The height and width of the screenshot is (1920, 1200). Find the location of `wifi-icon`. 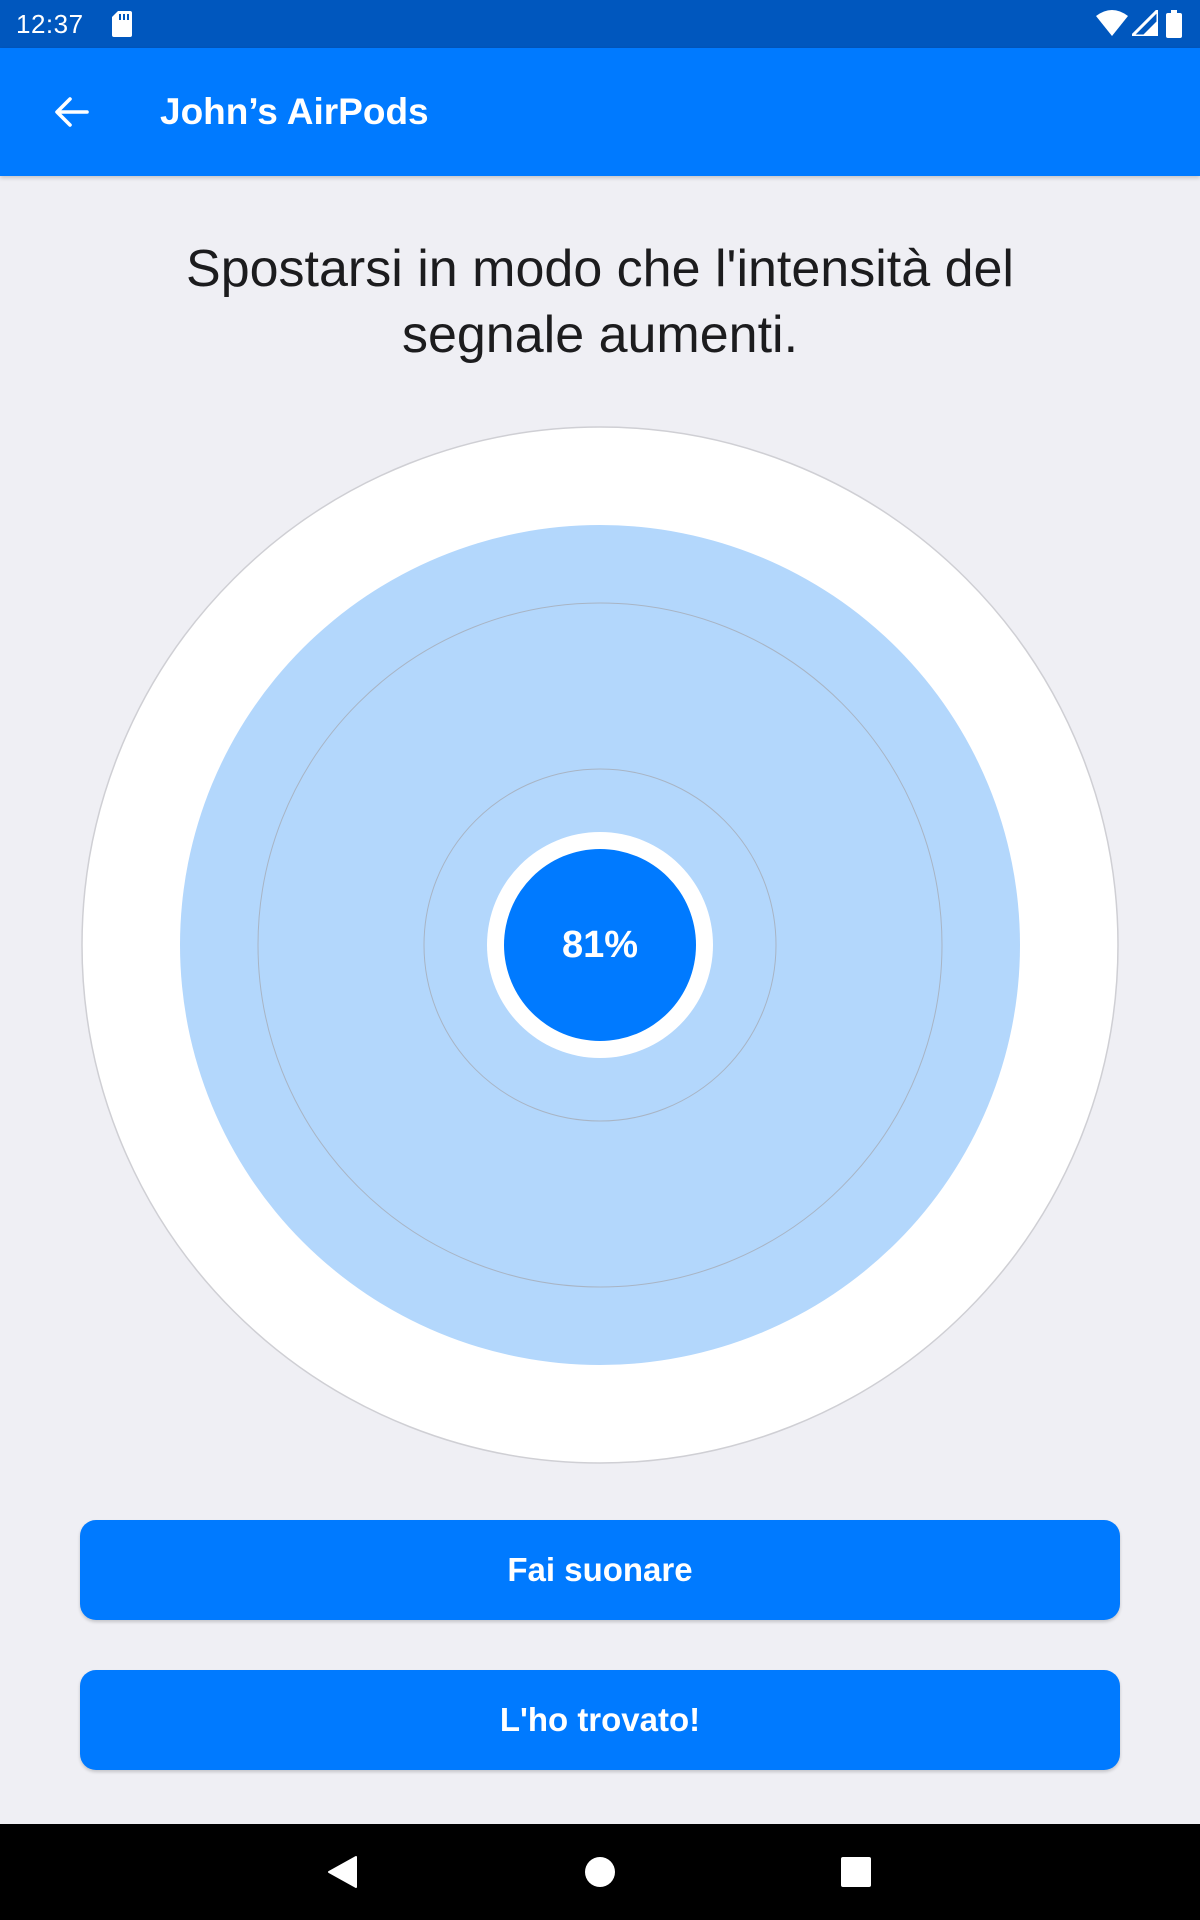

wifi-icon is located at coordinates (1112, 23).